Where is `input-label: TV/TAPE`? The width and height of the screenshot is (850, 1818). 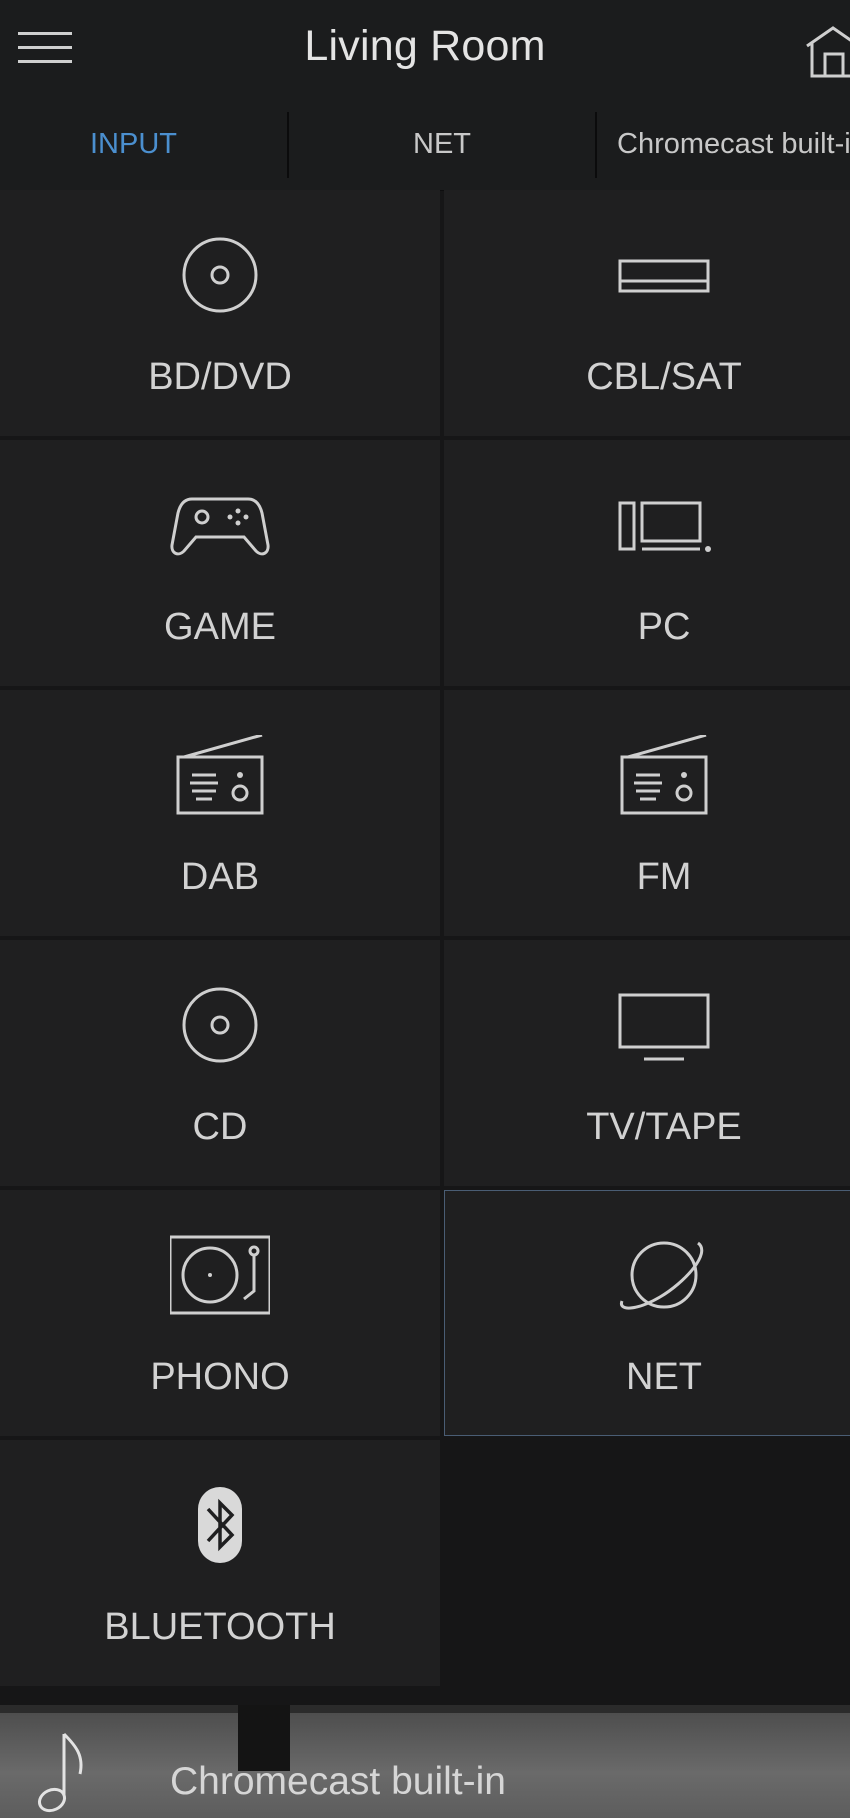
input-label: TV/TAPE is located at coordinates (664, 1127).